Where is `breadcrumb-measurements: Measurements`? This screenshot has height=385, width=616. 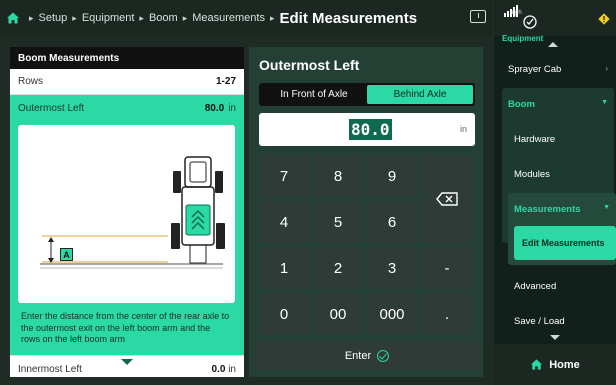 breadcrumb-measurements: Measurements is located at coordinates (228, 18).